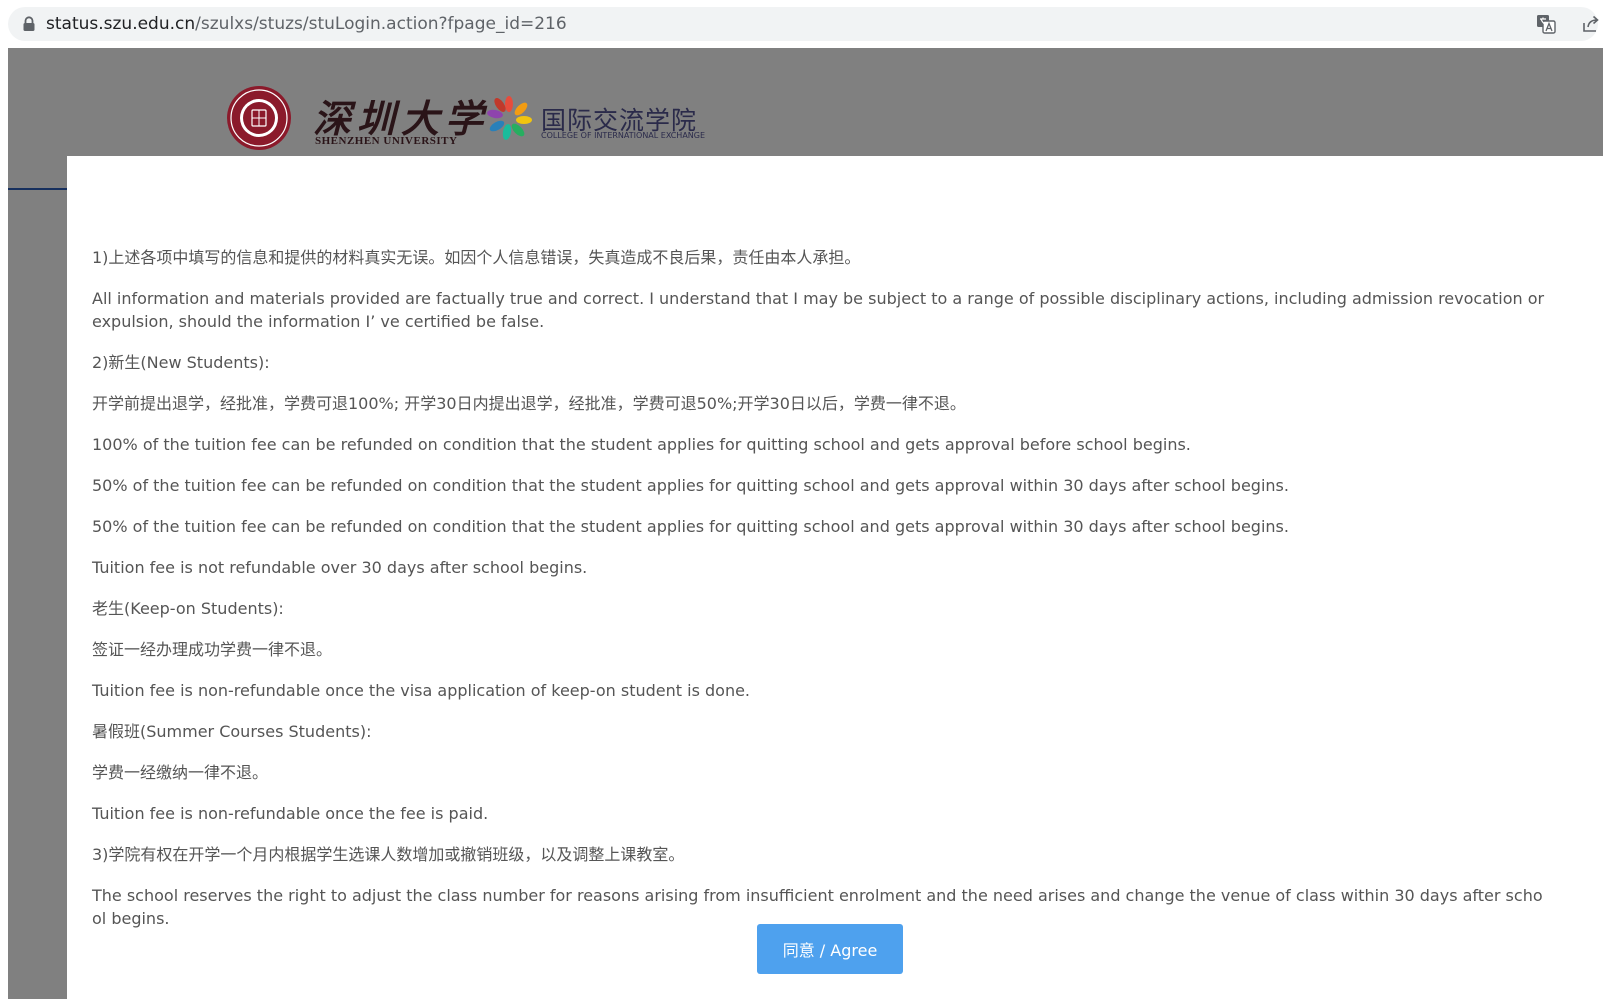 This screenshot has height=999, width=1603. Describe the element at coordinates (232, 731) in the screenshot. I see `terms-paragraph: 暑假班(Summer Courses Students):` at that location.